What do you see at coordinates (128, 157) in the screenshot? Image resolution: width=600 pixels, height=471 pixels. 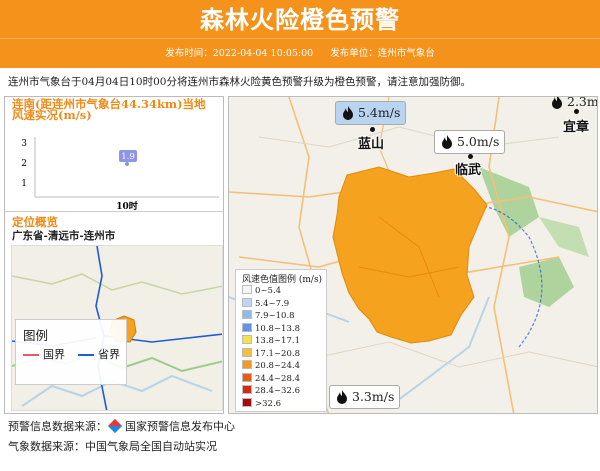 I see `data-label: 1.9` at bounding box center [128, 157].